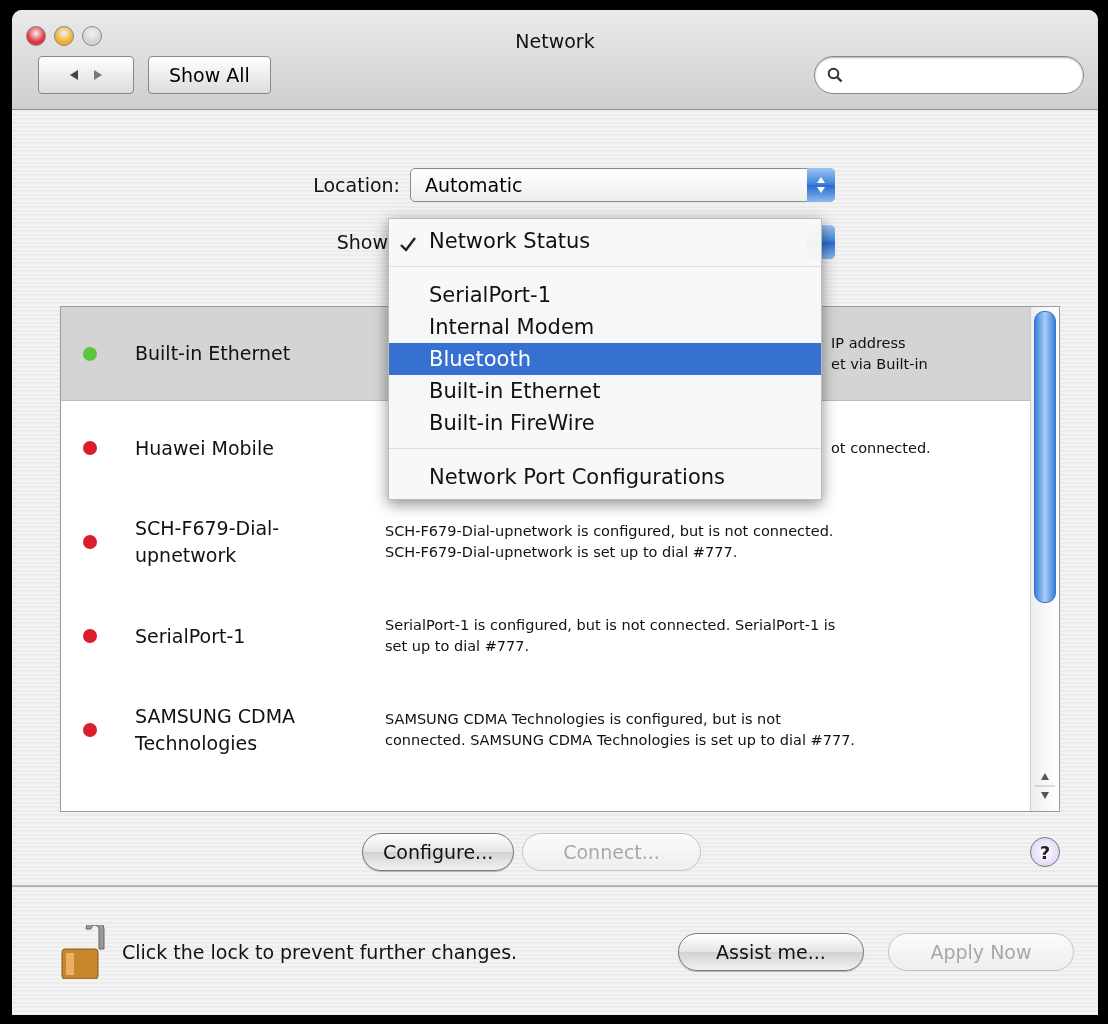  Describe the element at coordinates (949, 75) in the screenshot. I see `search-field` at that location.